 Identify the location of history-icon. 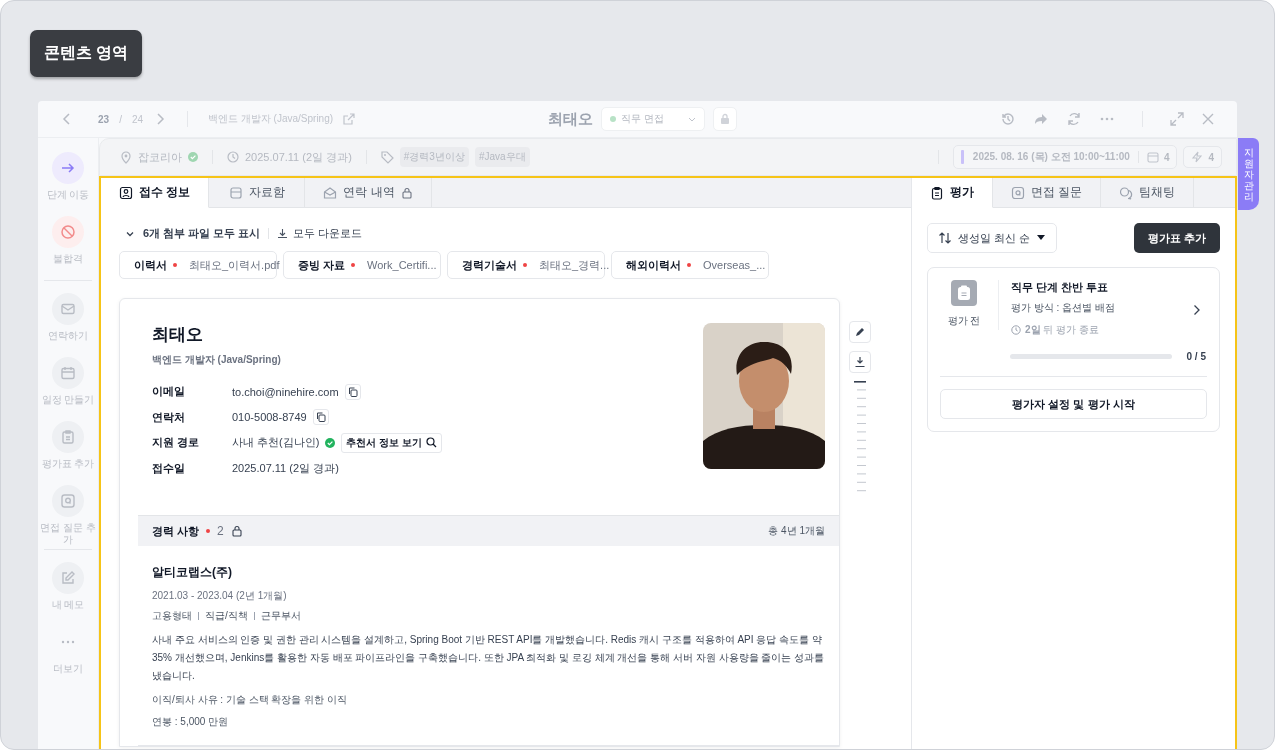
(1008, 119).